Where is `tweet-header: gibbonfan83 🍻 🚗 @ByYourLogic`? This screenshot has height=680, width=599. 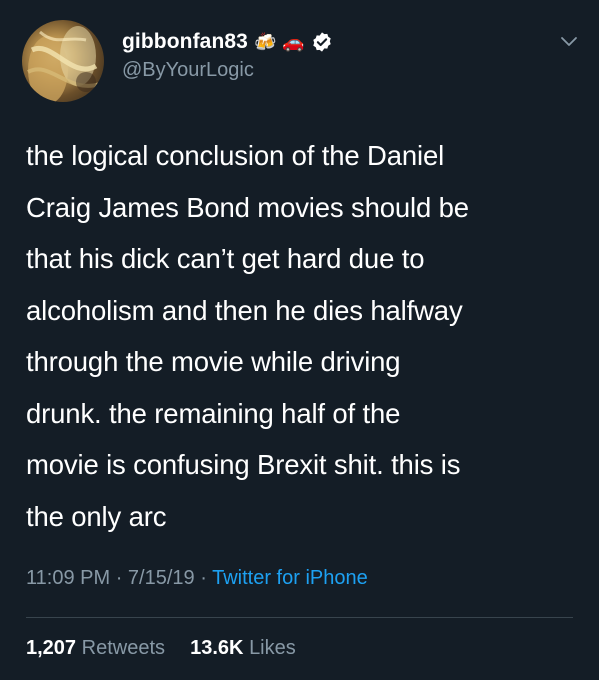
tweet-header: gibbonfan83 🍻 🚗 @ByYourLogic is located at coordinates (227, 55).